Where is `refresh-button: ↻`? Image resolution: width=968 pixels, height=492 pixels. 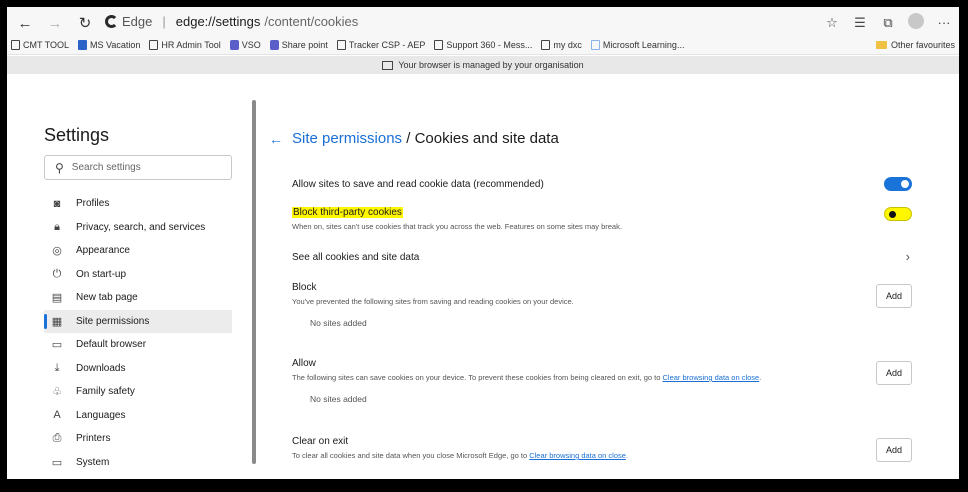
refresh-button: ↻ is located at coordinates (85, 23).